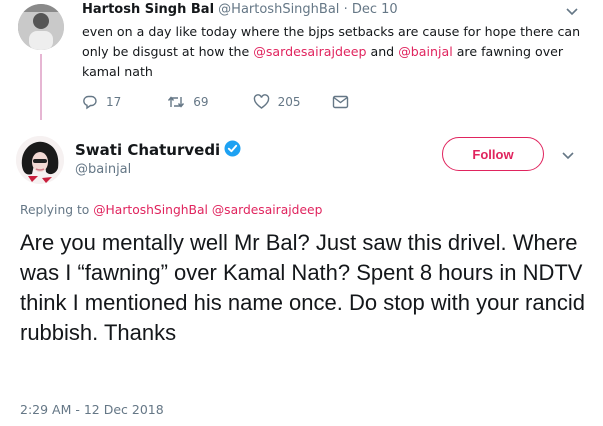  Describe the element at coordinates (114, 102) in the screenshot. I see `reply-count: 17` at that location.